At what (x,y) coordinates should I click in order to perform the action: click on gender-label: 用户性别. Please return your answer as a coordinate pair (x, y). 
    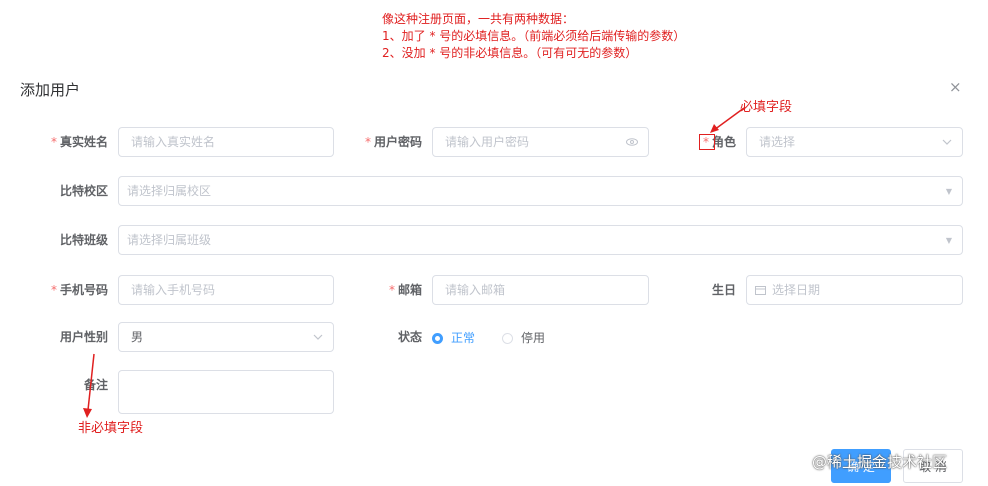
    Looking at the image, I should click on (83, 337).